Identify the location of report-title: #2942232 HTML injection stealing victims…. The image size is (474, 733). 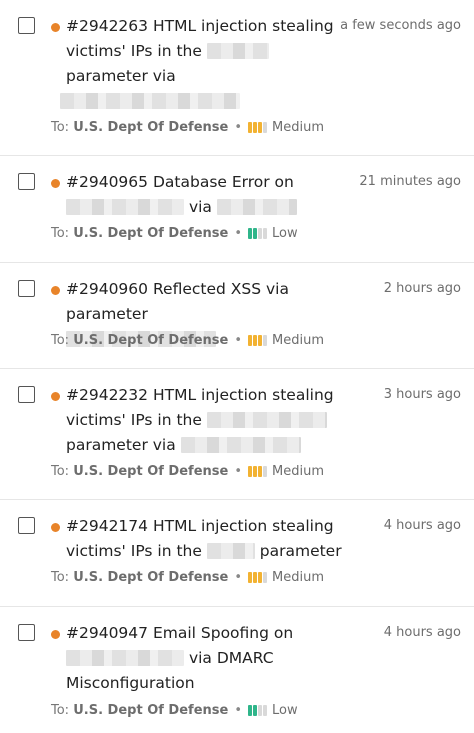
(205, 420).